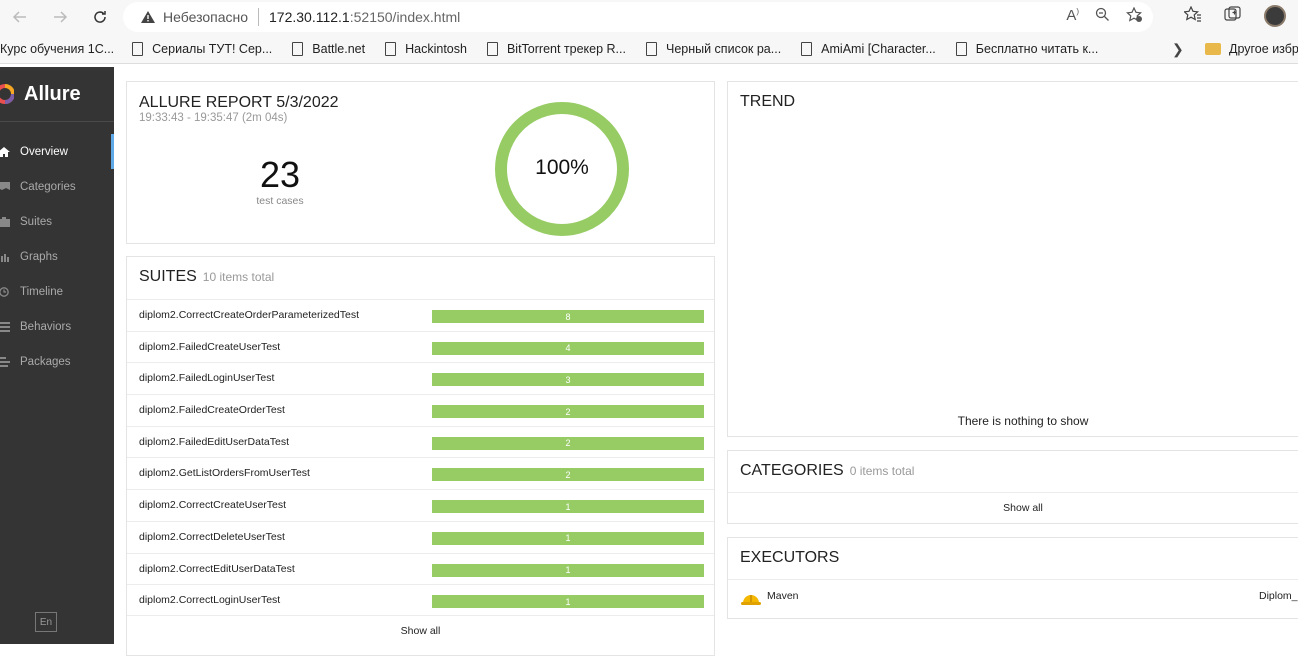 This screenshot has height=656, width=1298. What do you see at coordinates (148, 17) in the screenshot?
I see `warning-icon` at bounding box center [148, 17].